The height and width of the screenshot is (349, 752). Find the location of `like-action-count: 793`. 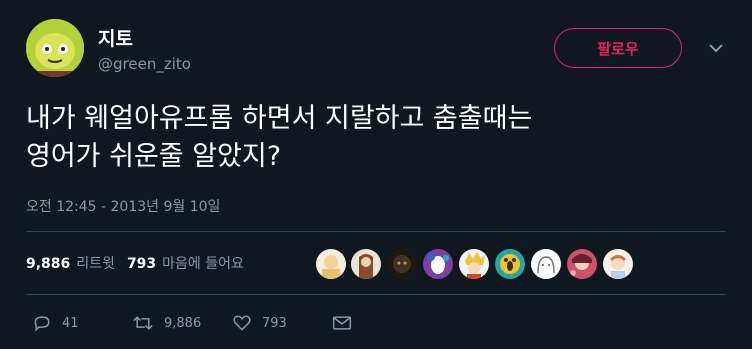

like-action-count: 793 is located at coordinates (274, 323).